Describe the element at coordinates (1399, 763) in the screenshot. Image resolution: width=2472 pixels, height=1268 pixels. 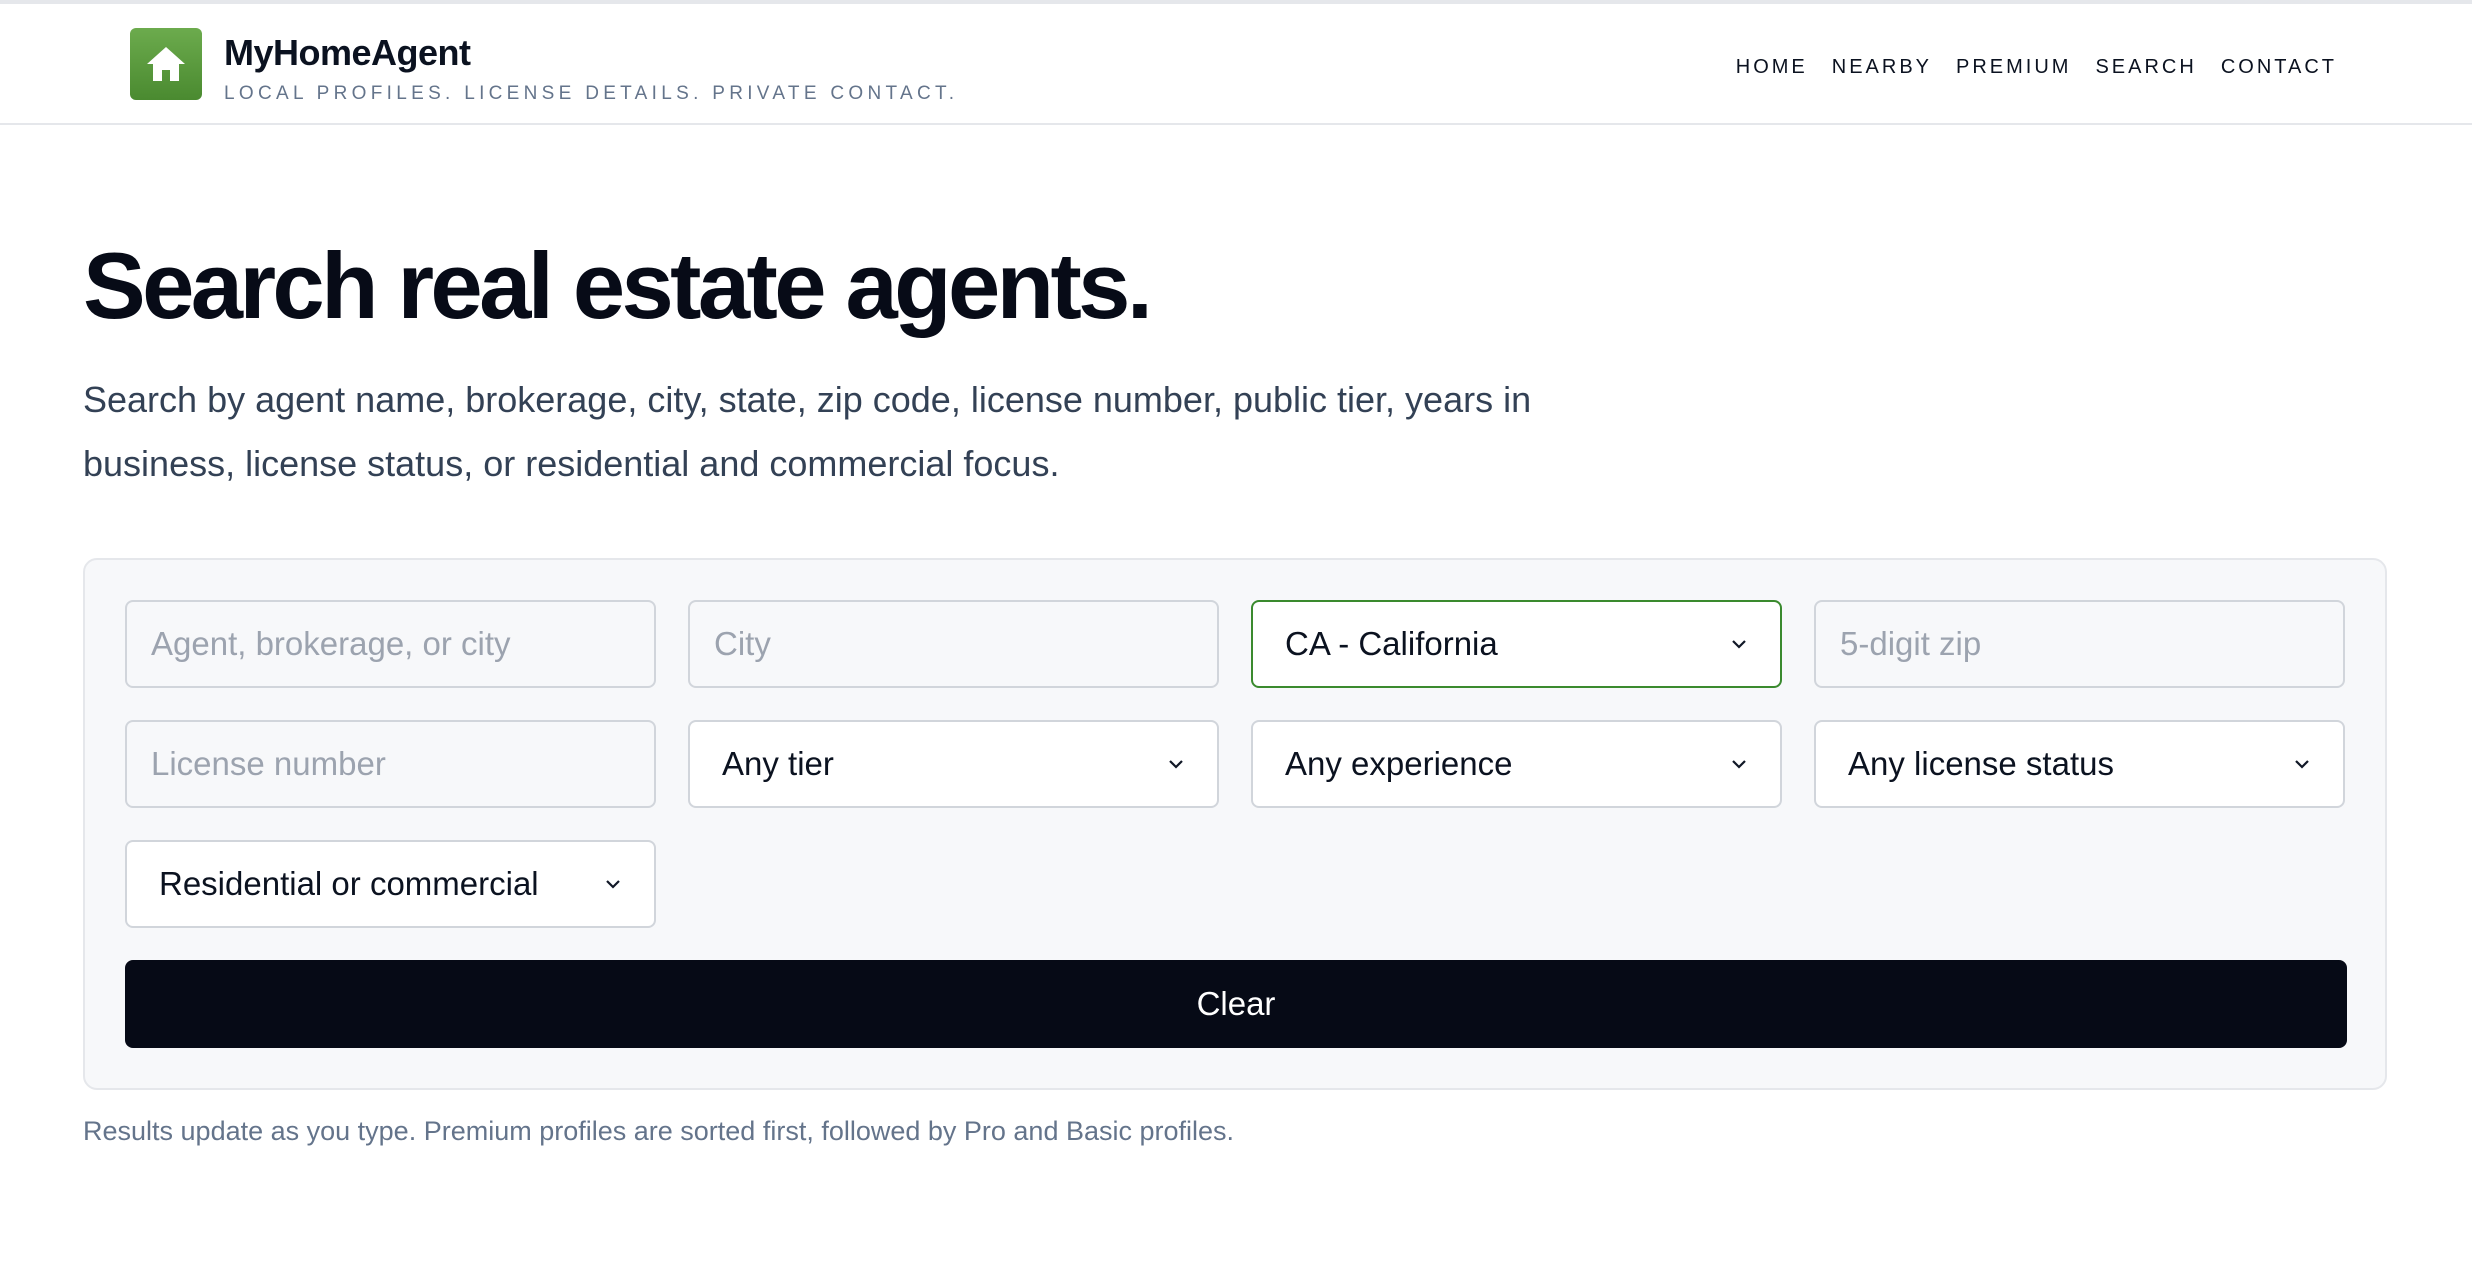
I see `experience-select-value: Any experience` at that location.